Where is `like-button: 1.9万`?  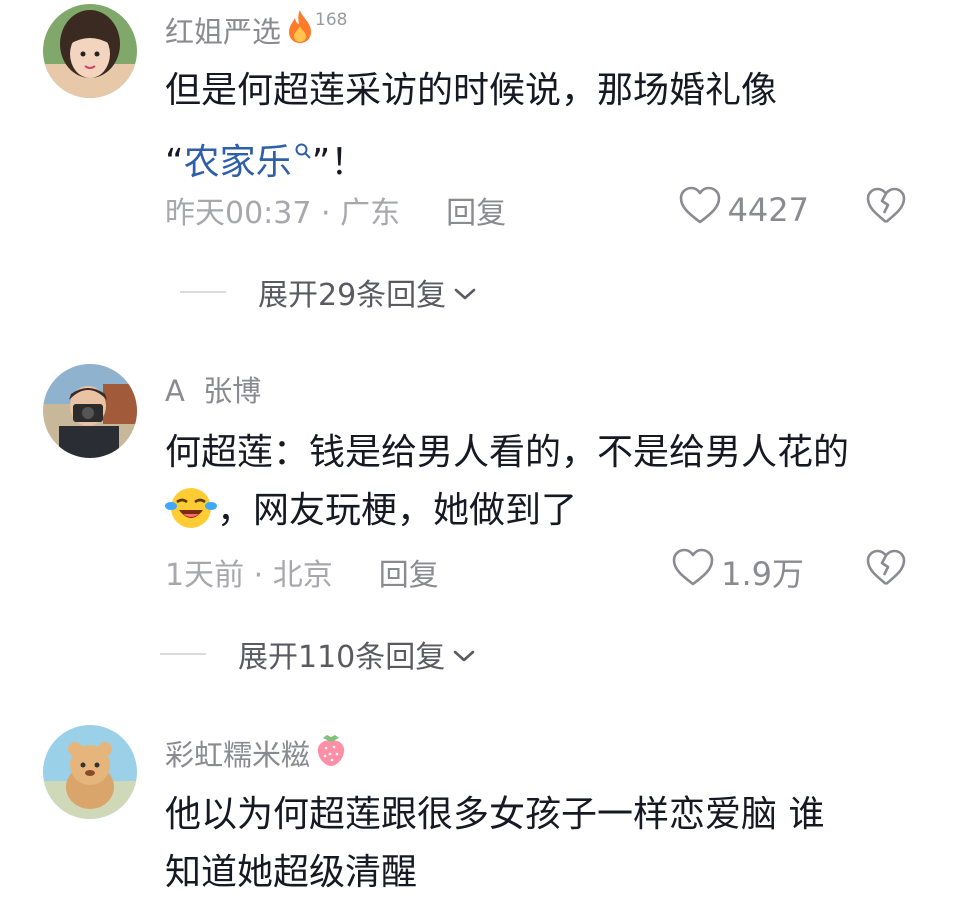
like-button: 1.9万 is located at coordinates (737, 572).